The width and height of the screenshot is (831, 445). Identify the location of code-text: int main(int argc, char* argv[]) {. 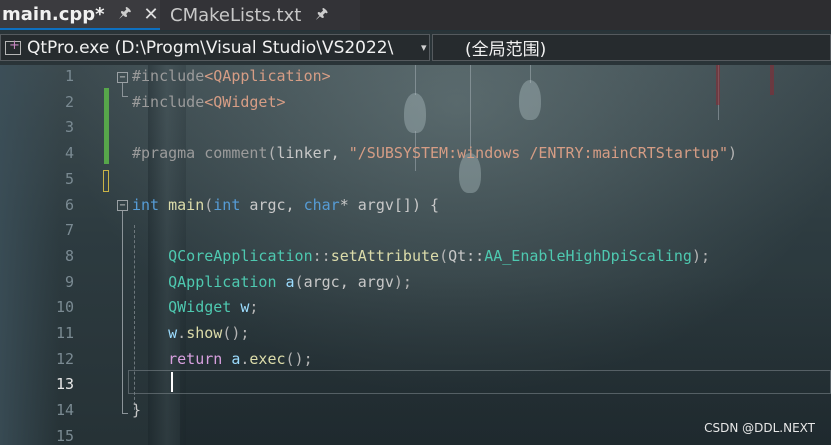
(285, 205).